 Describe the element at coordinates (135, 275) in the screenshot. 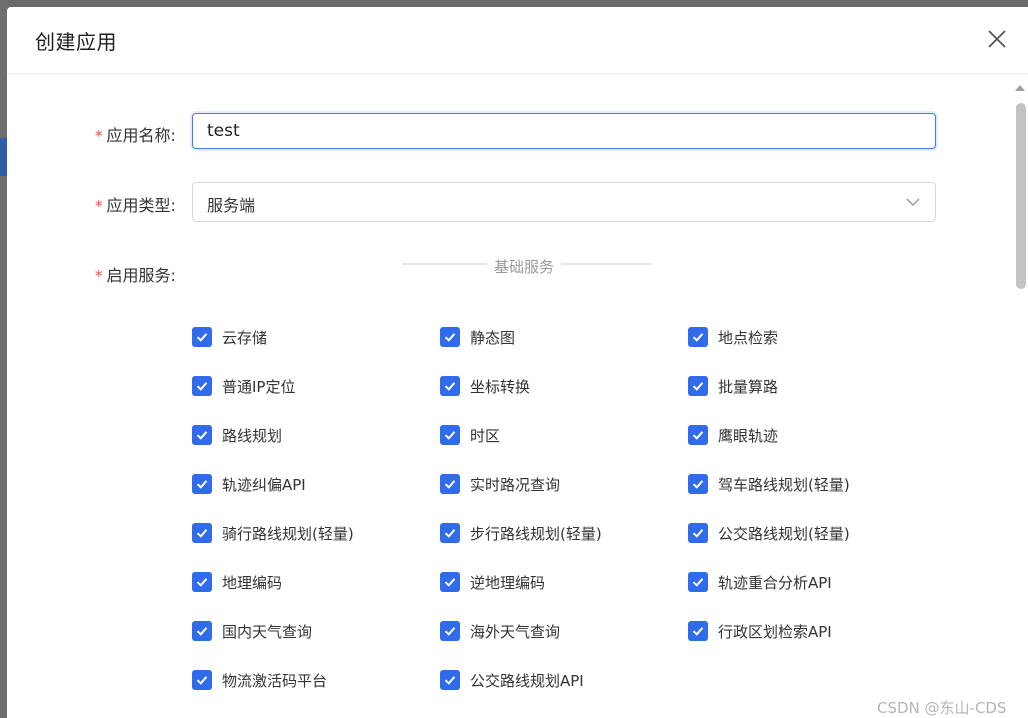

I see `services-label: * 启用服务:` at that location.